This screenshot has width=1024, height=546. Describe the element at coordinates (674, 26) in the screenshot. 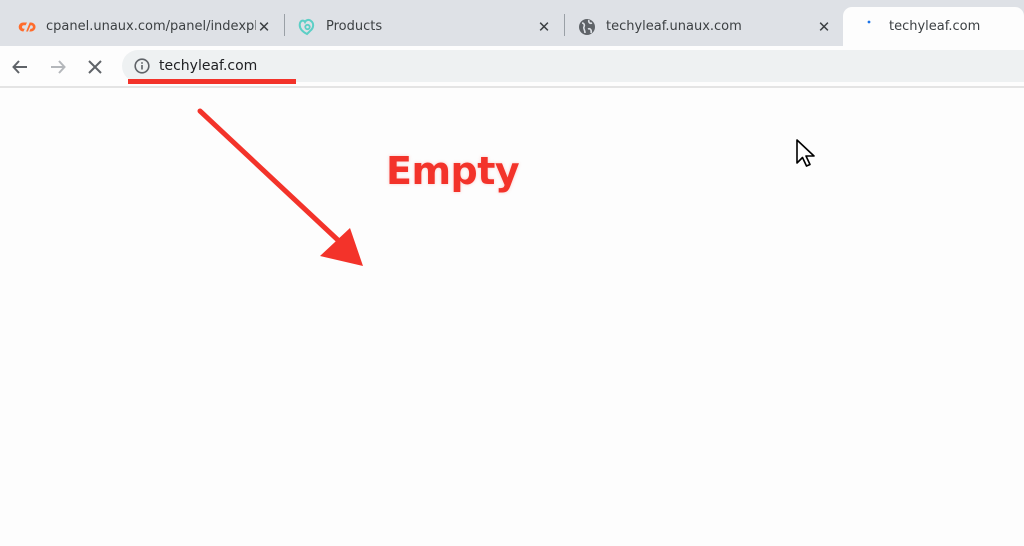

I see `tab-title: techyleaf.unaux.com` at that location.